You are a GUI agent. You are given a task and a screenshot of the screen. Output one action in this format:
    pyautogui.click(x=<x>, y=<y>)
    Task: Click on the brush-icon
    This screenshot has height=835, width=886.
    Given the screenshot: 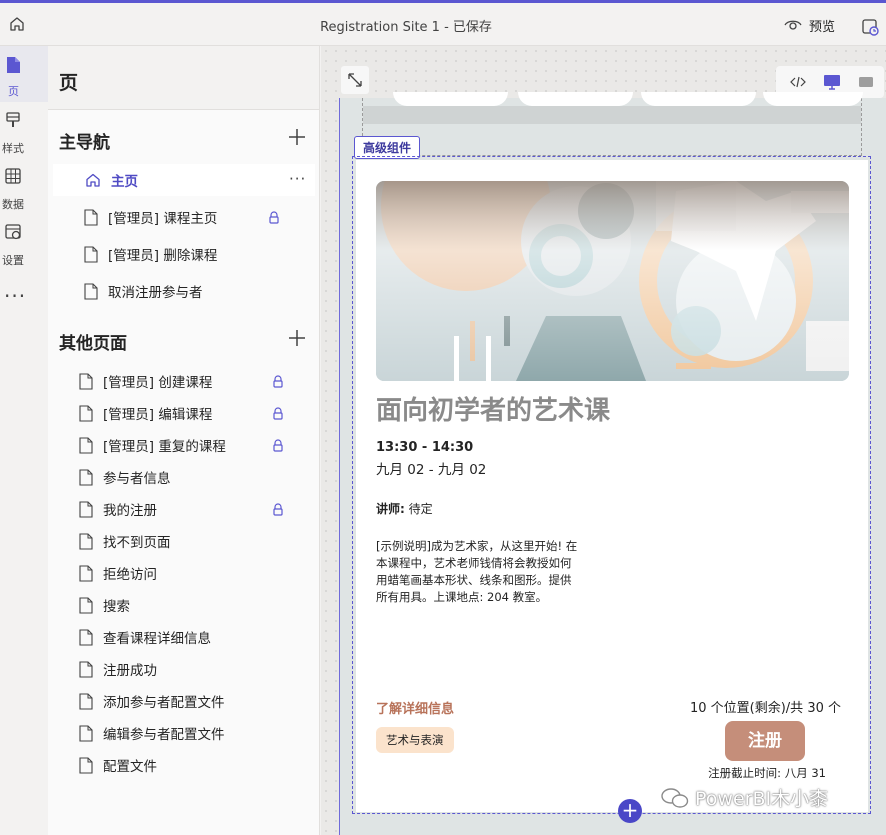 What is the action you would take?
    pyautogui.click(x=13, y=119)
    